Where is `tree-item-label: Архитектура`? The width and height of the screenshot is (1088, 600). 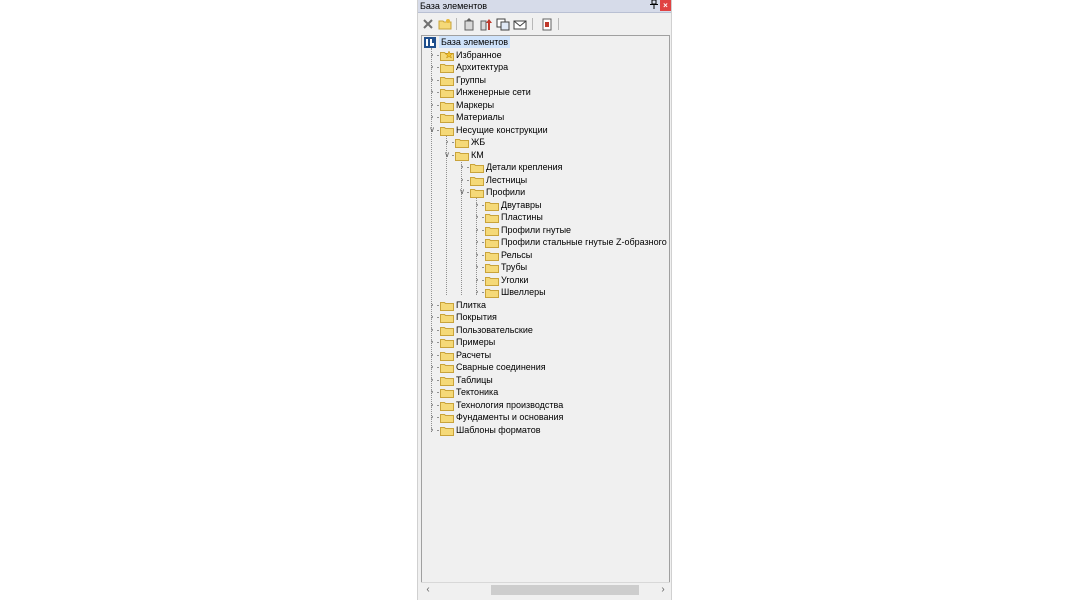
tree-item-label: Архитектура is located at coordinates (482, 67).